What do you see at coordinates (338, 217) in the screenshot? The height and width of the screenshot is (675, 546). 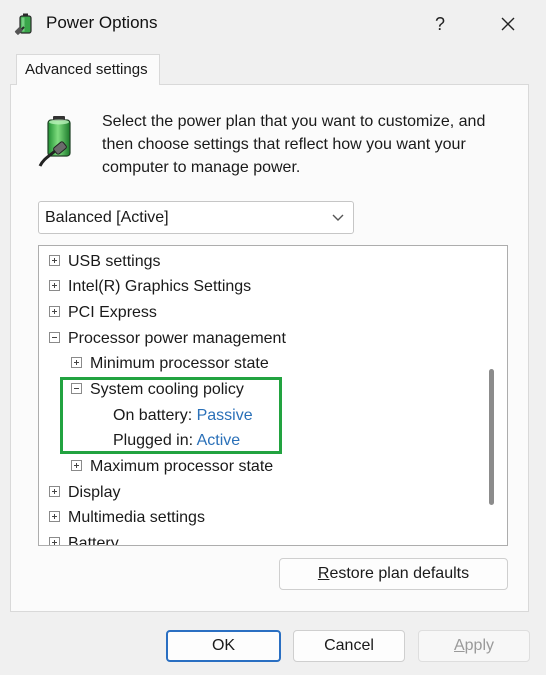 I see `chevron-down-icon` at bounding box center [338, 217].